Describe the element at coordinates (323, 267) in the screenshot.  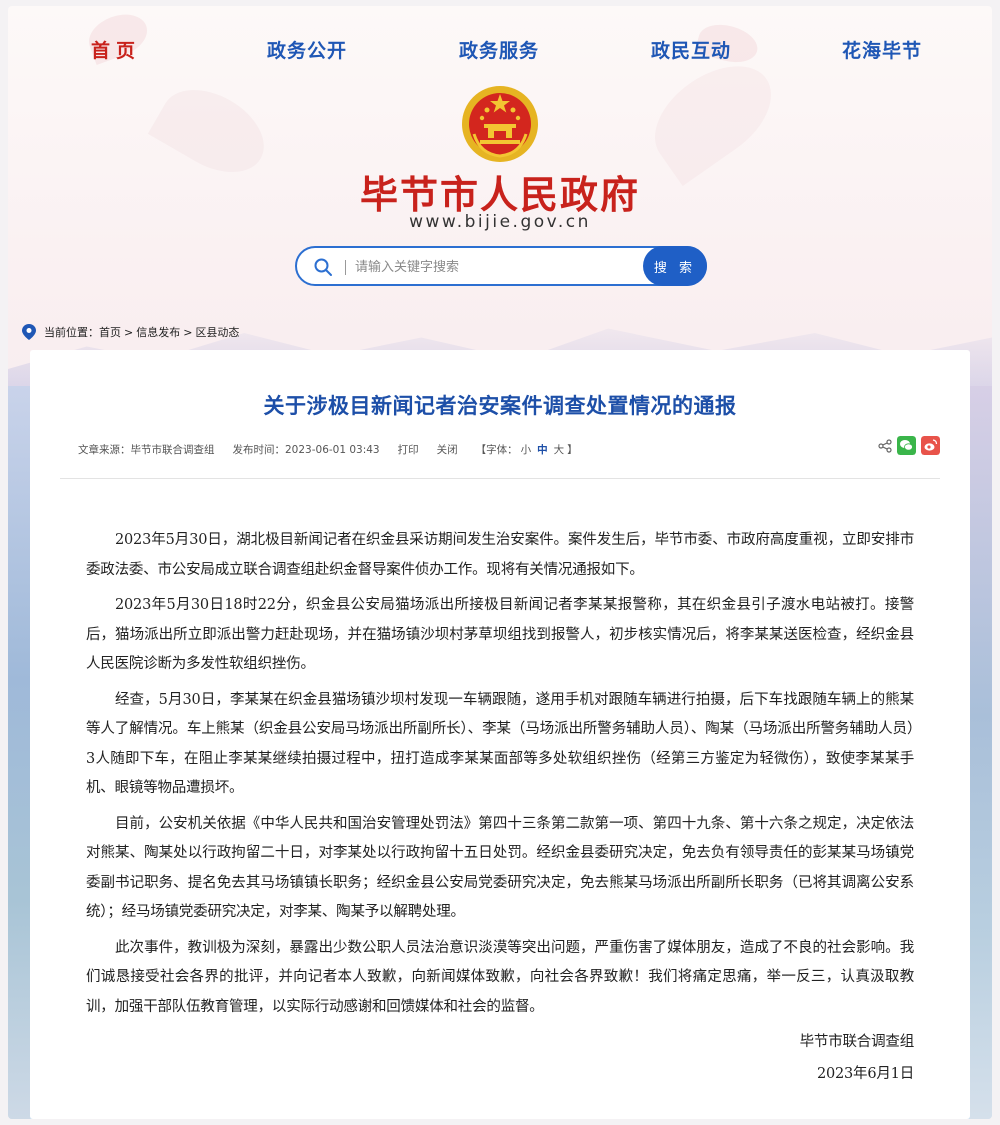
I see `search-icon` at that location.